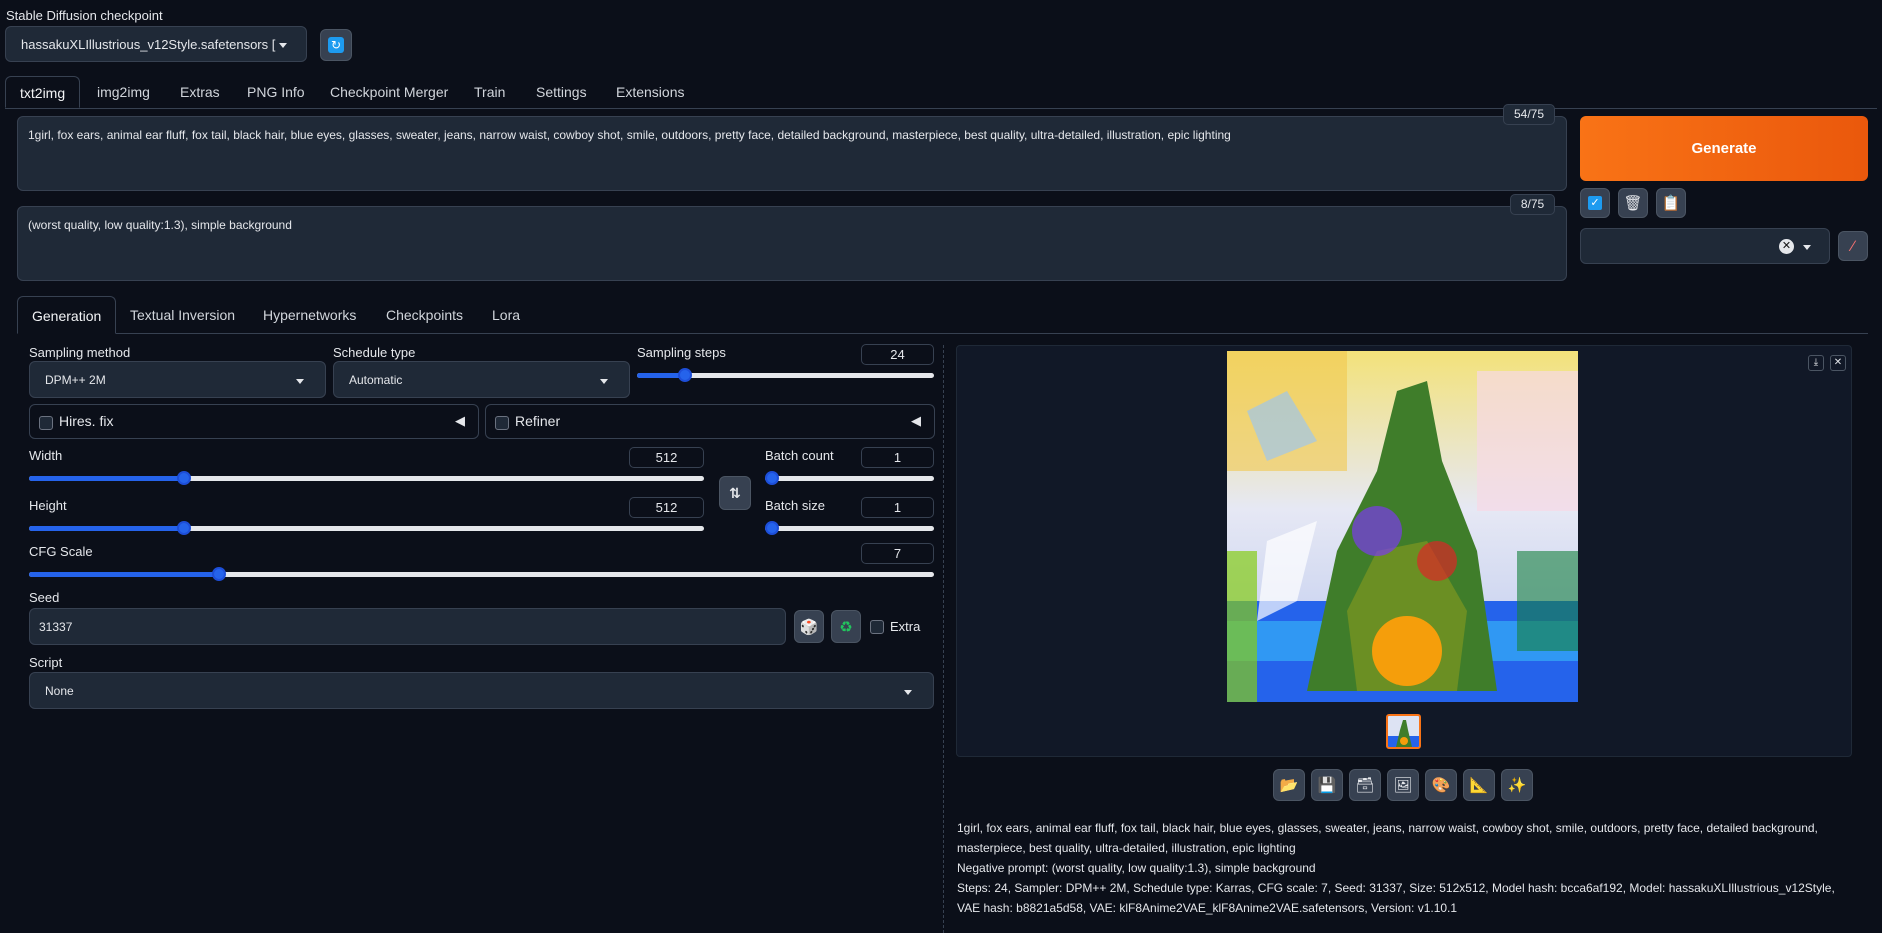 The height and width of the screenshot is (933, 1882). I want to click on checkbox-icon: ✓, so click(1595, 203).